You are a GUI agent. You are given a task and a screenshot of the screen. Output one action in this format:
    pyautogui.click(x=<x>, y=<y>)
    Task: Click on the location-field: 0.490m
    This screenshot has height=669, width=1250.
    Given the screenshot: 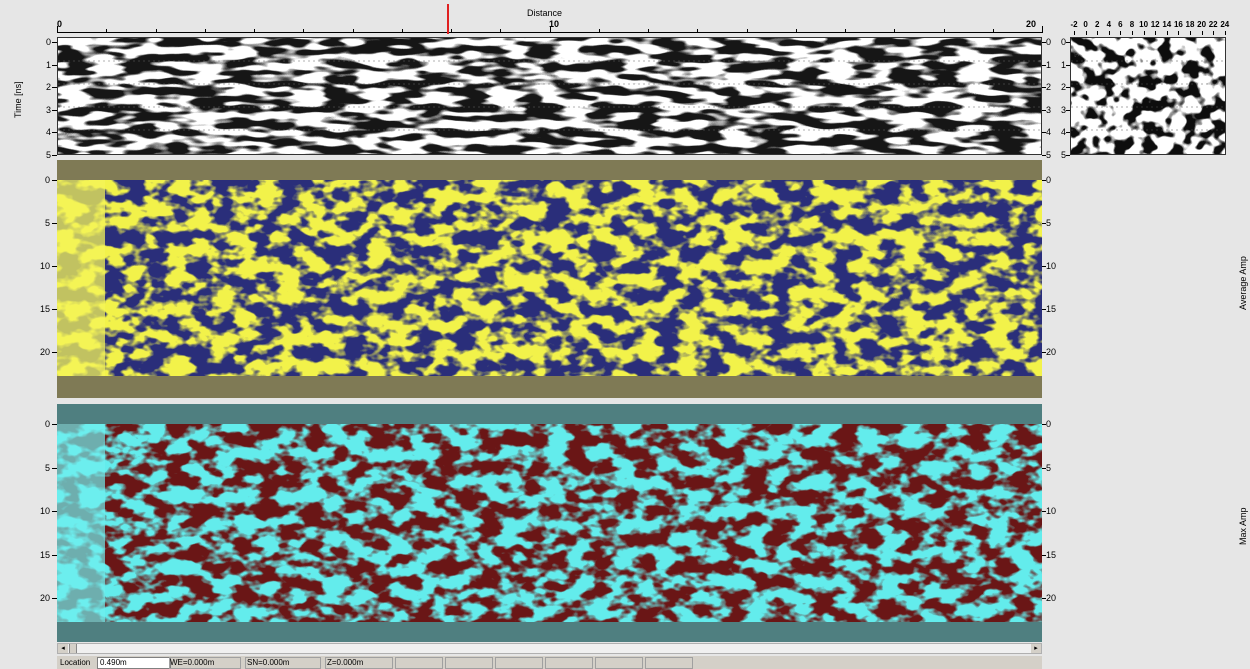 What is the action you would take?
    pyautogui.click(x=134, y=663)
    